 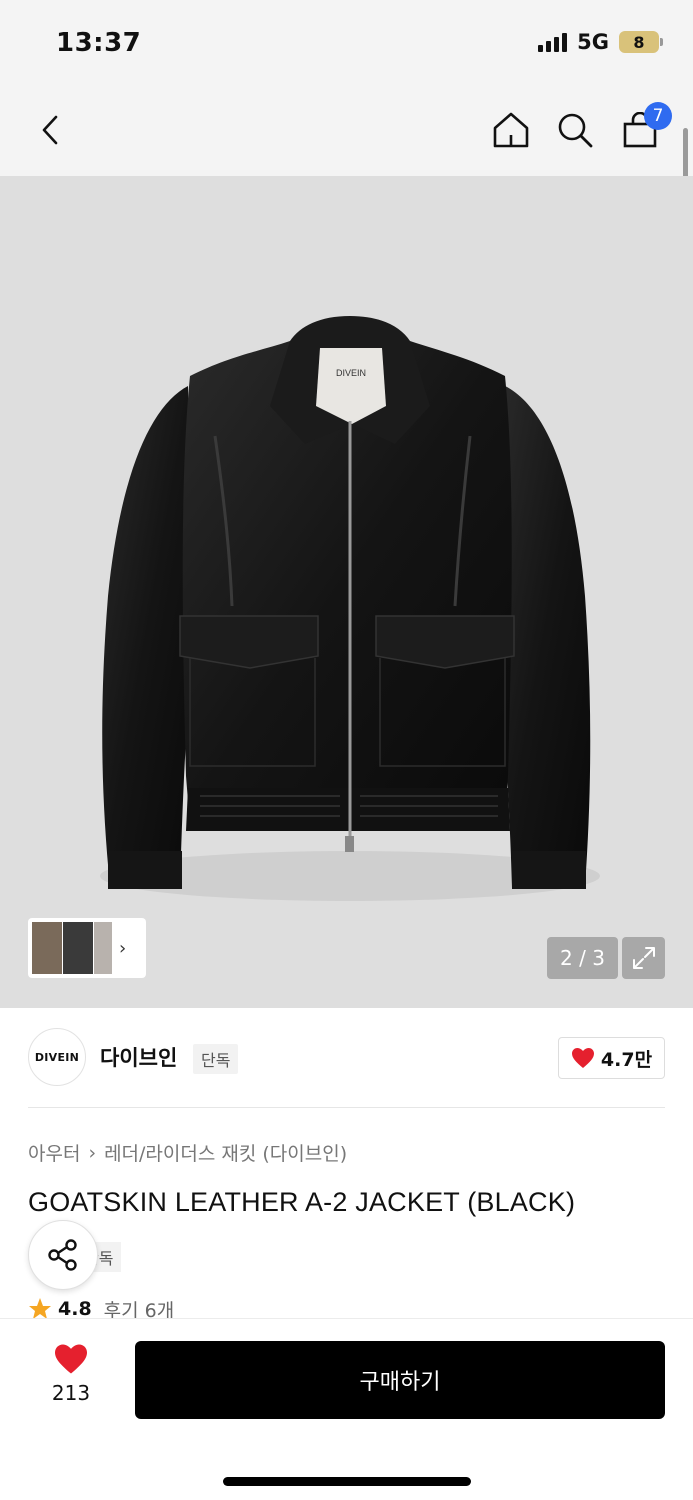 I want to click on brand-exclusive-tag: 단독, so click(x=216, y=1059).